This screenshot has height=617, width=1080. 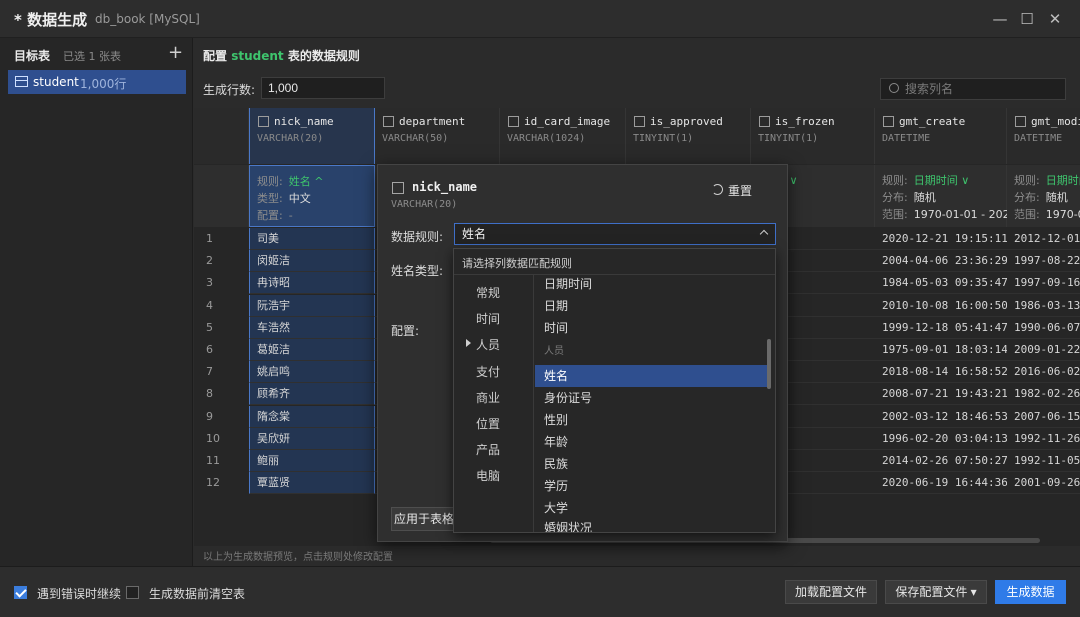 What do you see at coordinates (651, 464) in the screenshot?
I see `rule-option: 民族` at bounding box center [651, 464].